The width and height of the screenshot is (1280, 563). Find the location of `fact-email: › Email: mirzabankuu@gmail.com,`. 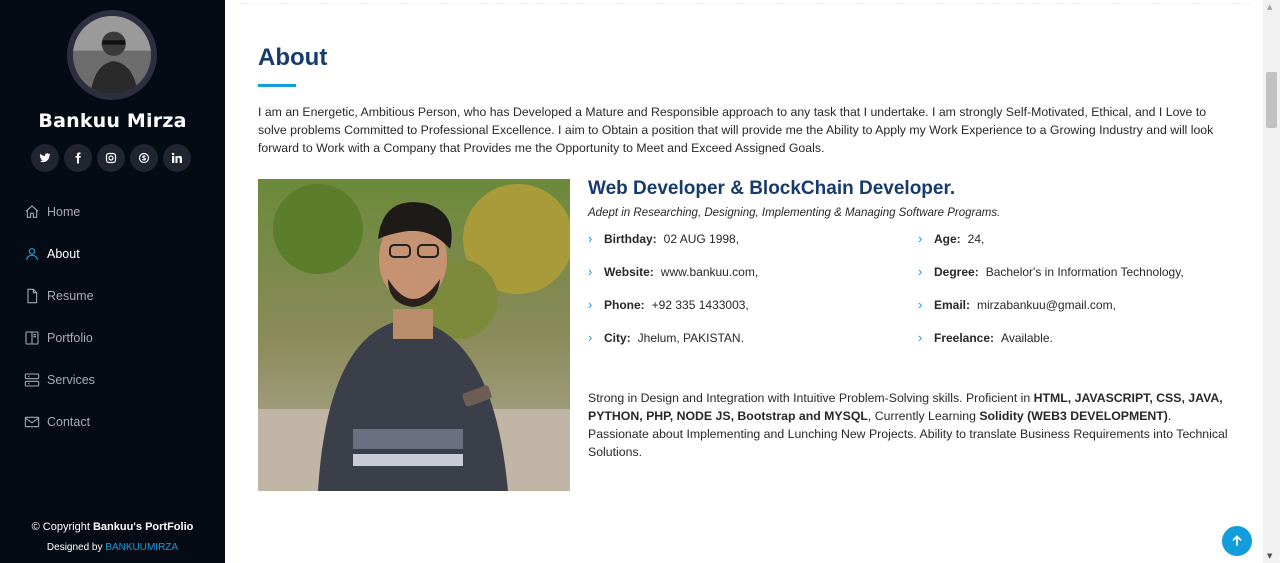

fact-email: › Email: mirzabankuu@gmail.com, is located at coordinates (1017, 304).